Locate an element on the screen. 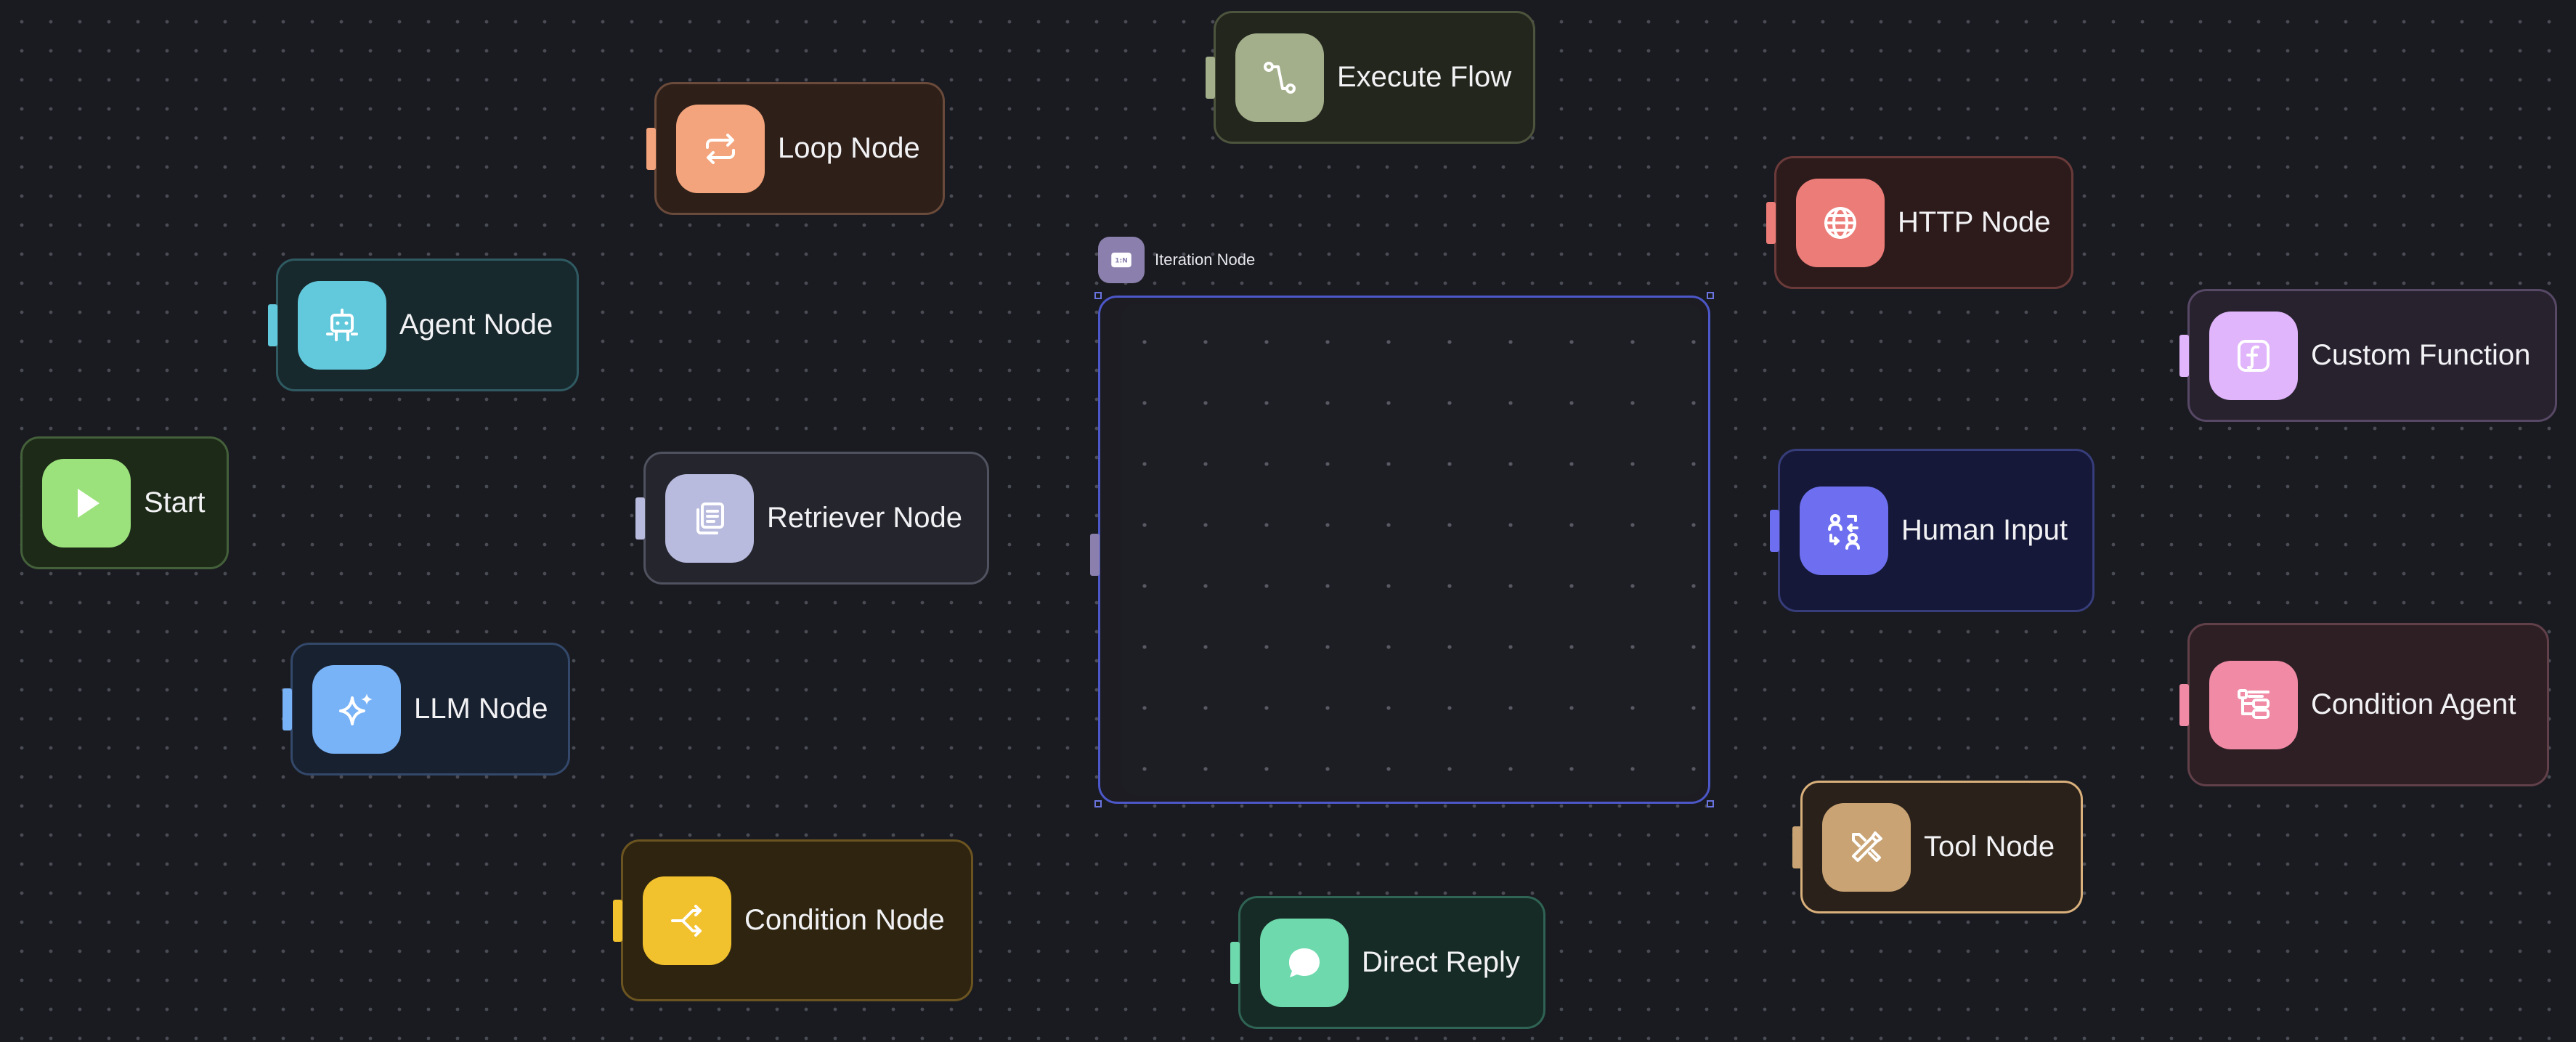 The width and height of the screenshot is (2576, 1042). condition-agent-node-icon-box is located at coordinates (2253, 704).